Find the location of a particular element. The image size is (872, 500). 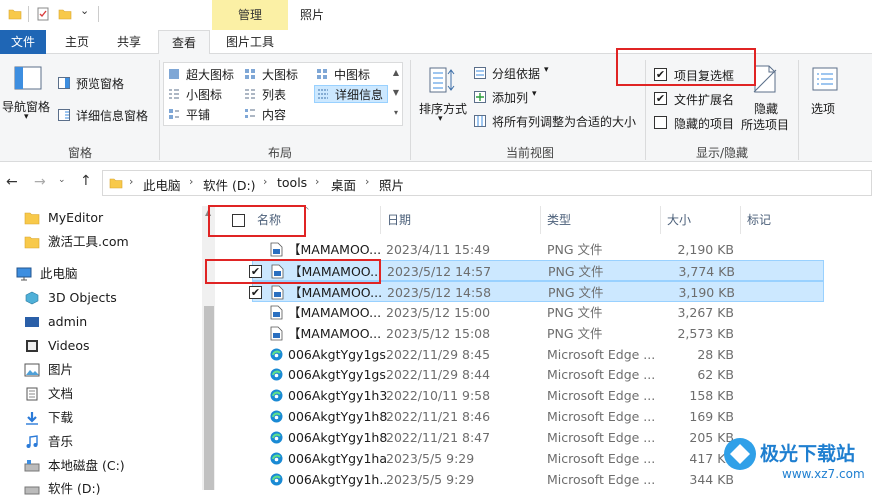

nav-item-label: Videos is located at coordinates (69, 345).